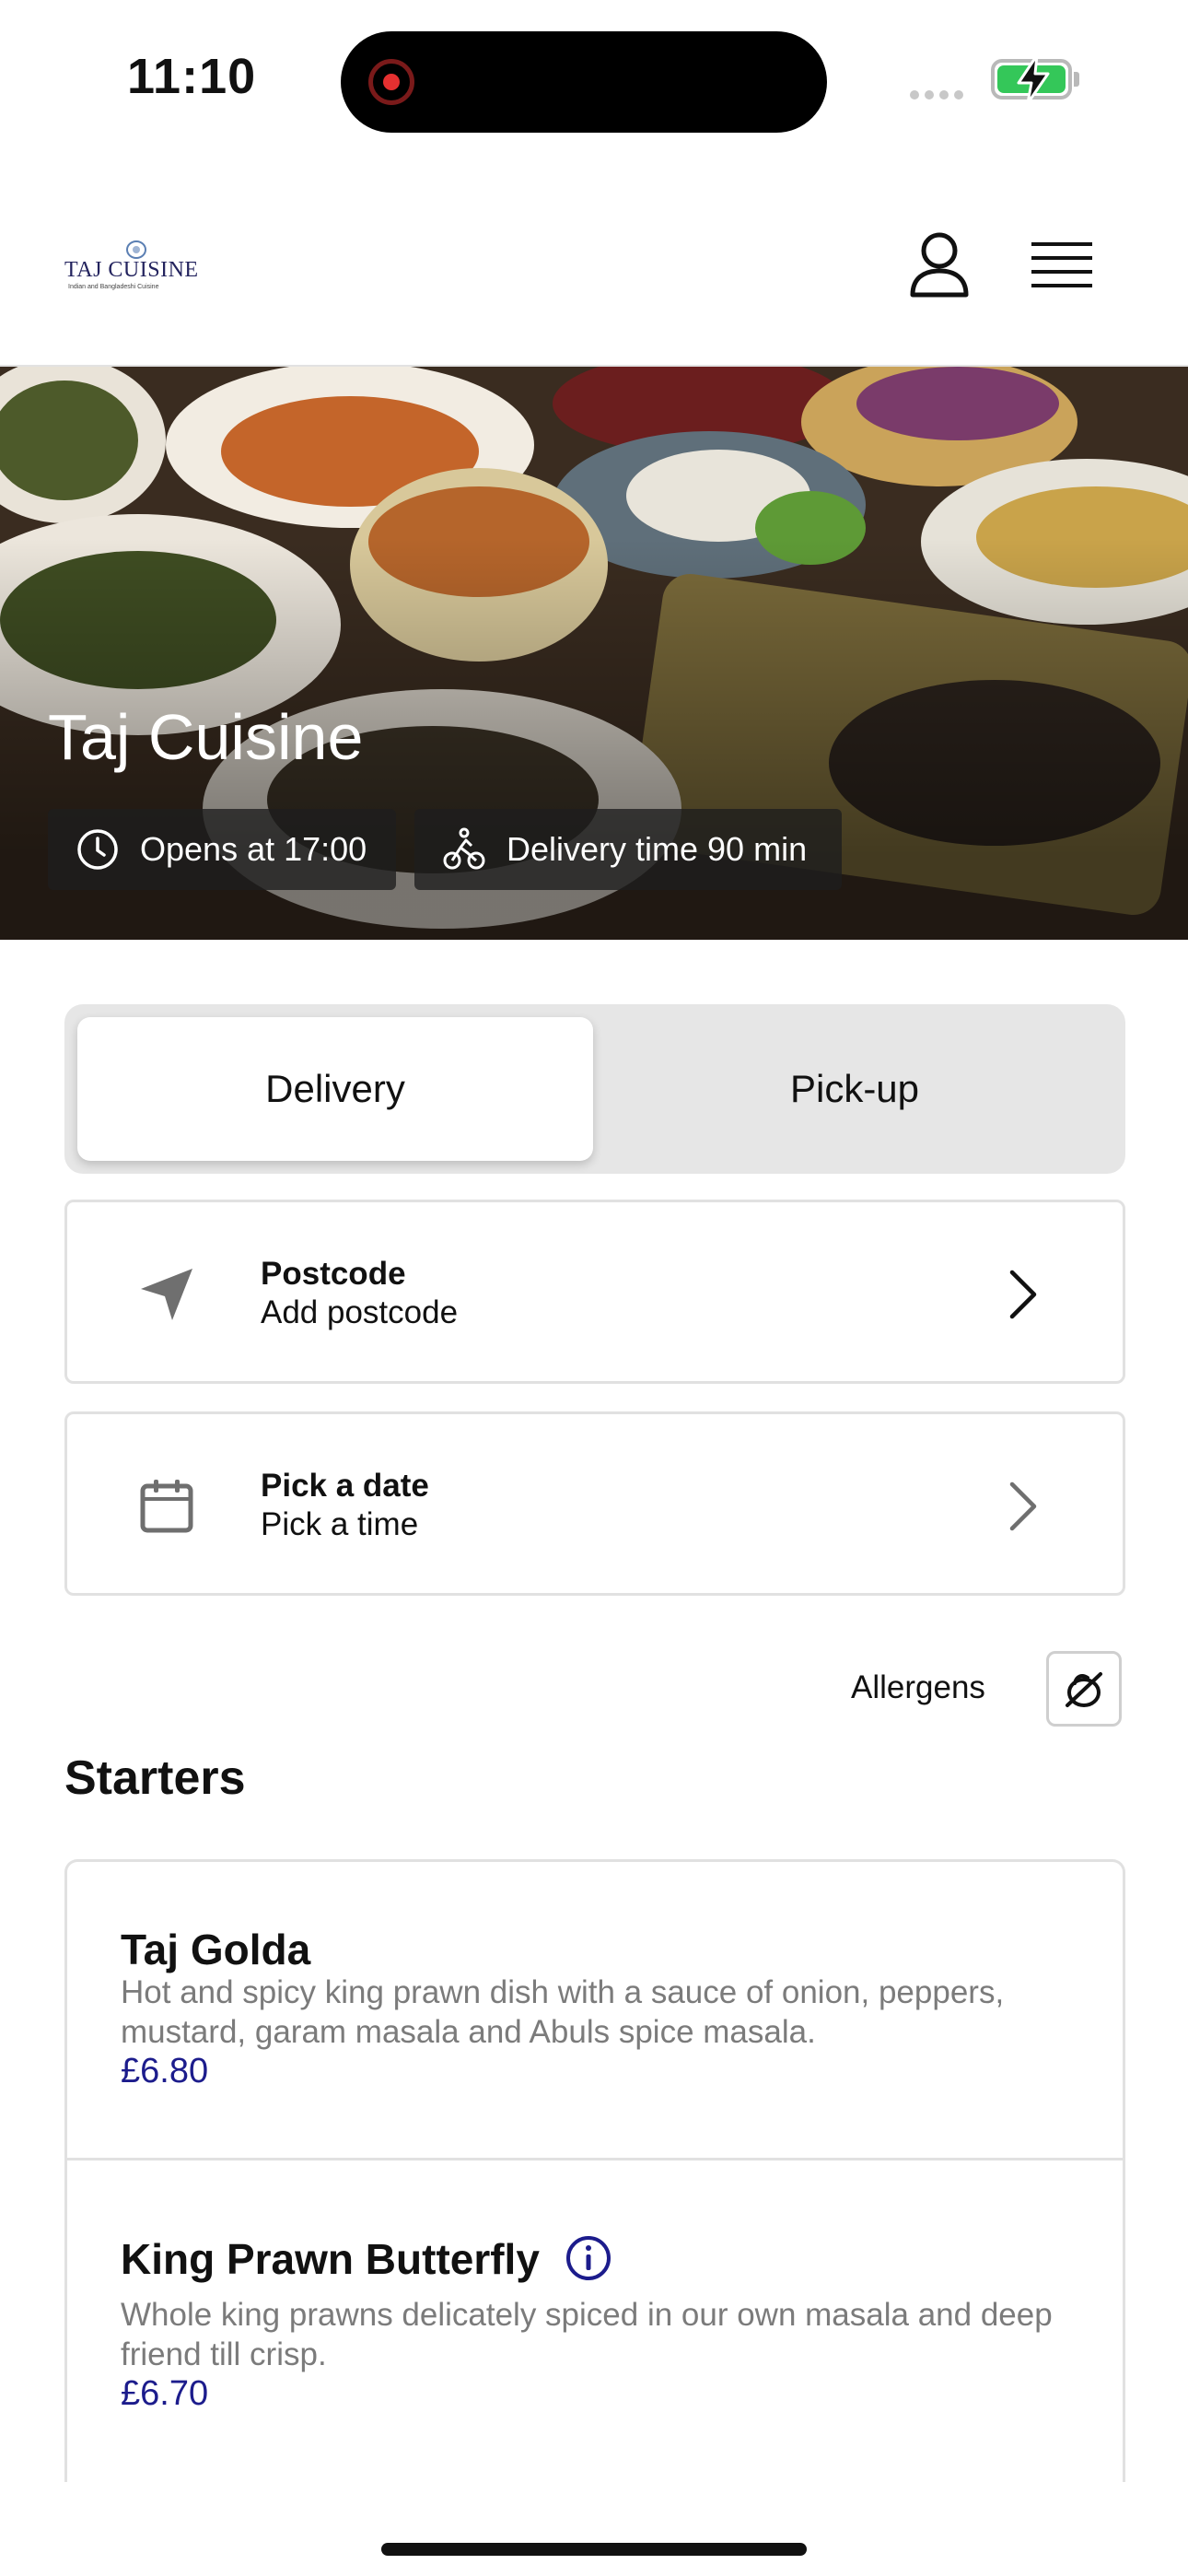 This screenshot has width=1188, height=2576. I want to click on delivery-tab: Delivery, so click(335, 1089).